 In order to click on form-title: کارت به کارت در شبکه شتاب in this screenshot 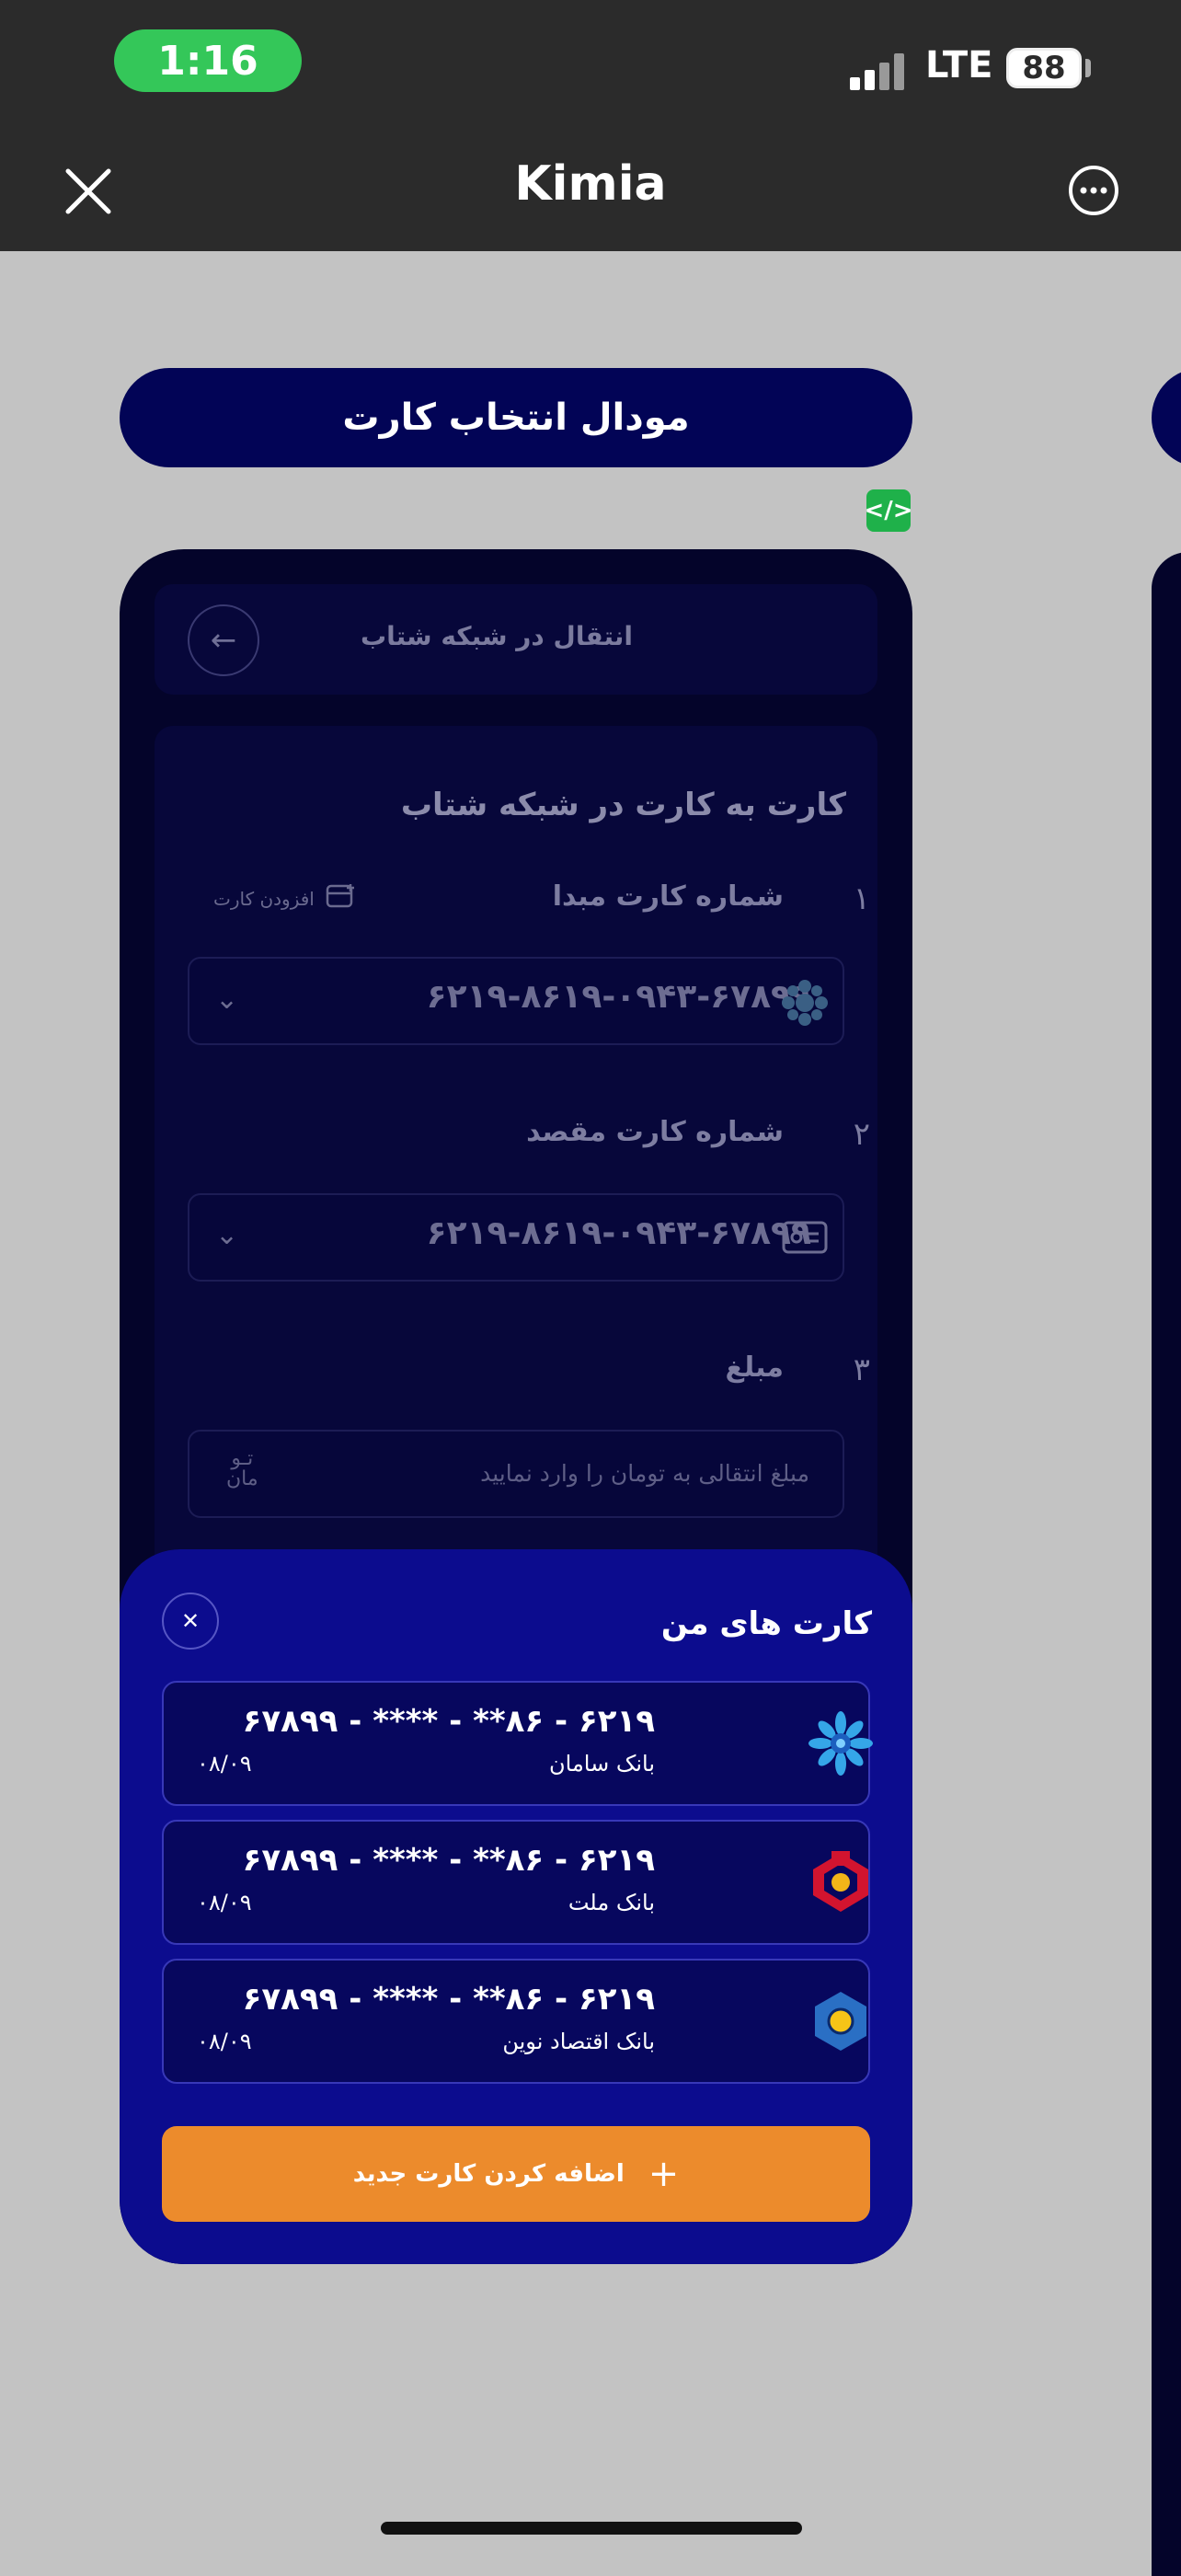, I will do `click(623, 805)`.